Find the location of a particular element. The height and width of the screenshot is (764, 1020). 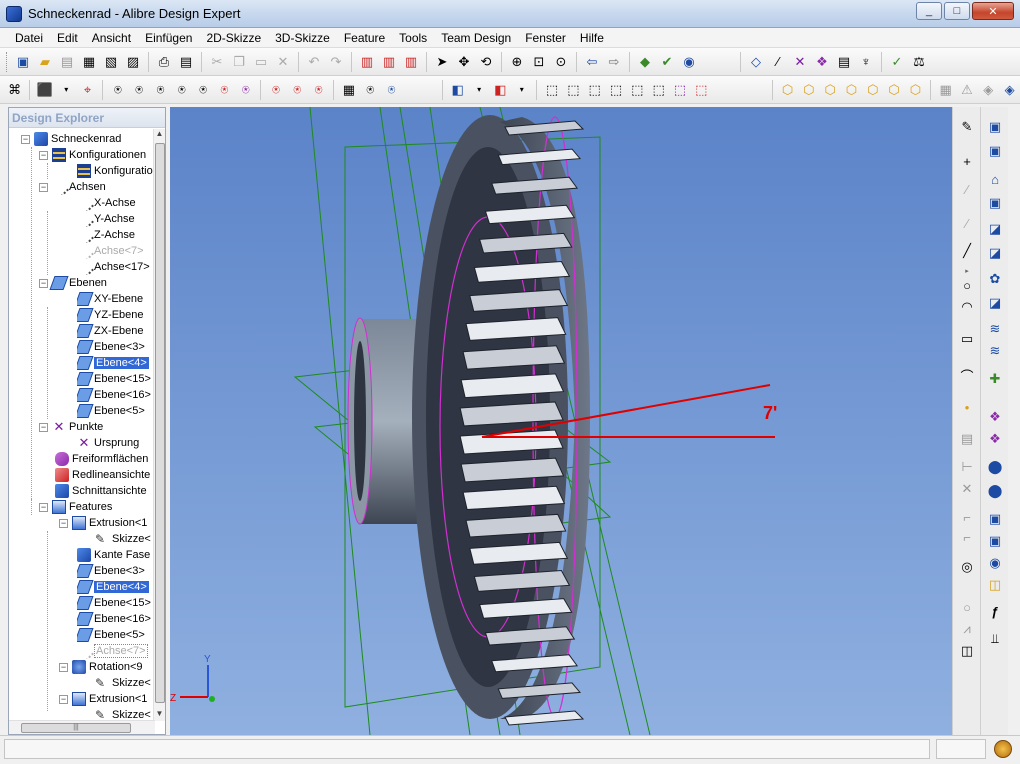

mirror-line-icon: ⩘ is located at coordinates (967, 629).